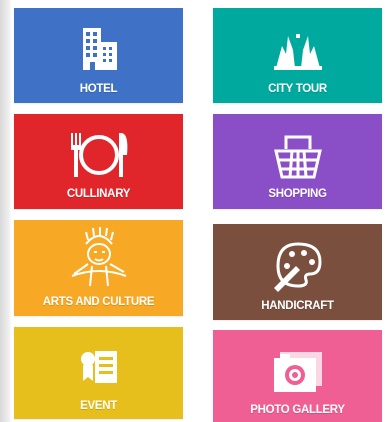 The height and width of the screenshot is (422, 389). What do you see at coordinates (99, 369) in the screenshot?
I see `event-certificate-icon` at bounding box center [99, 369].